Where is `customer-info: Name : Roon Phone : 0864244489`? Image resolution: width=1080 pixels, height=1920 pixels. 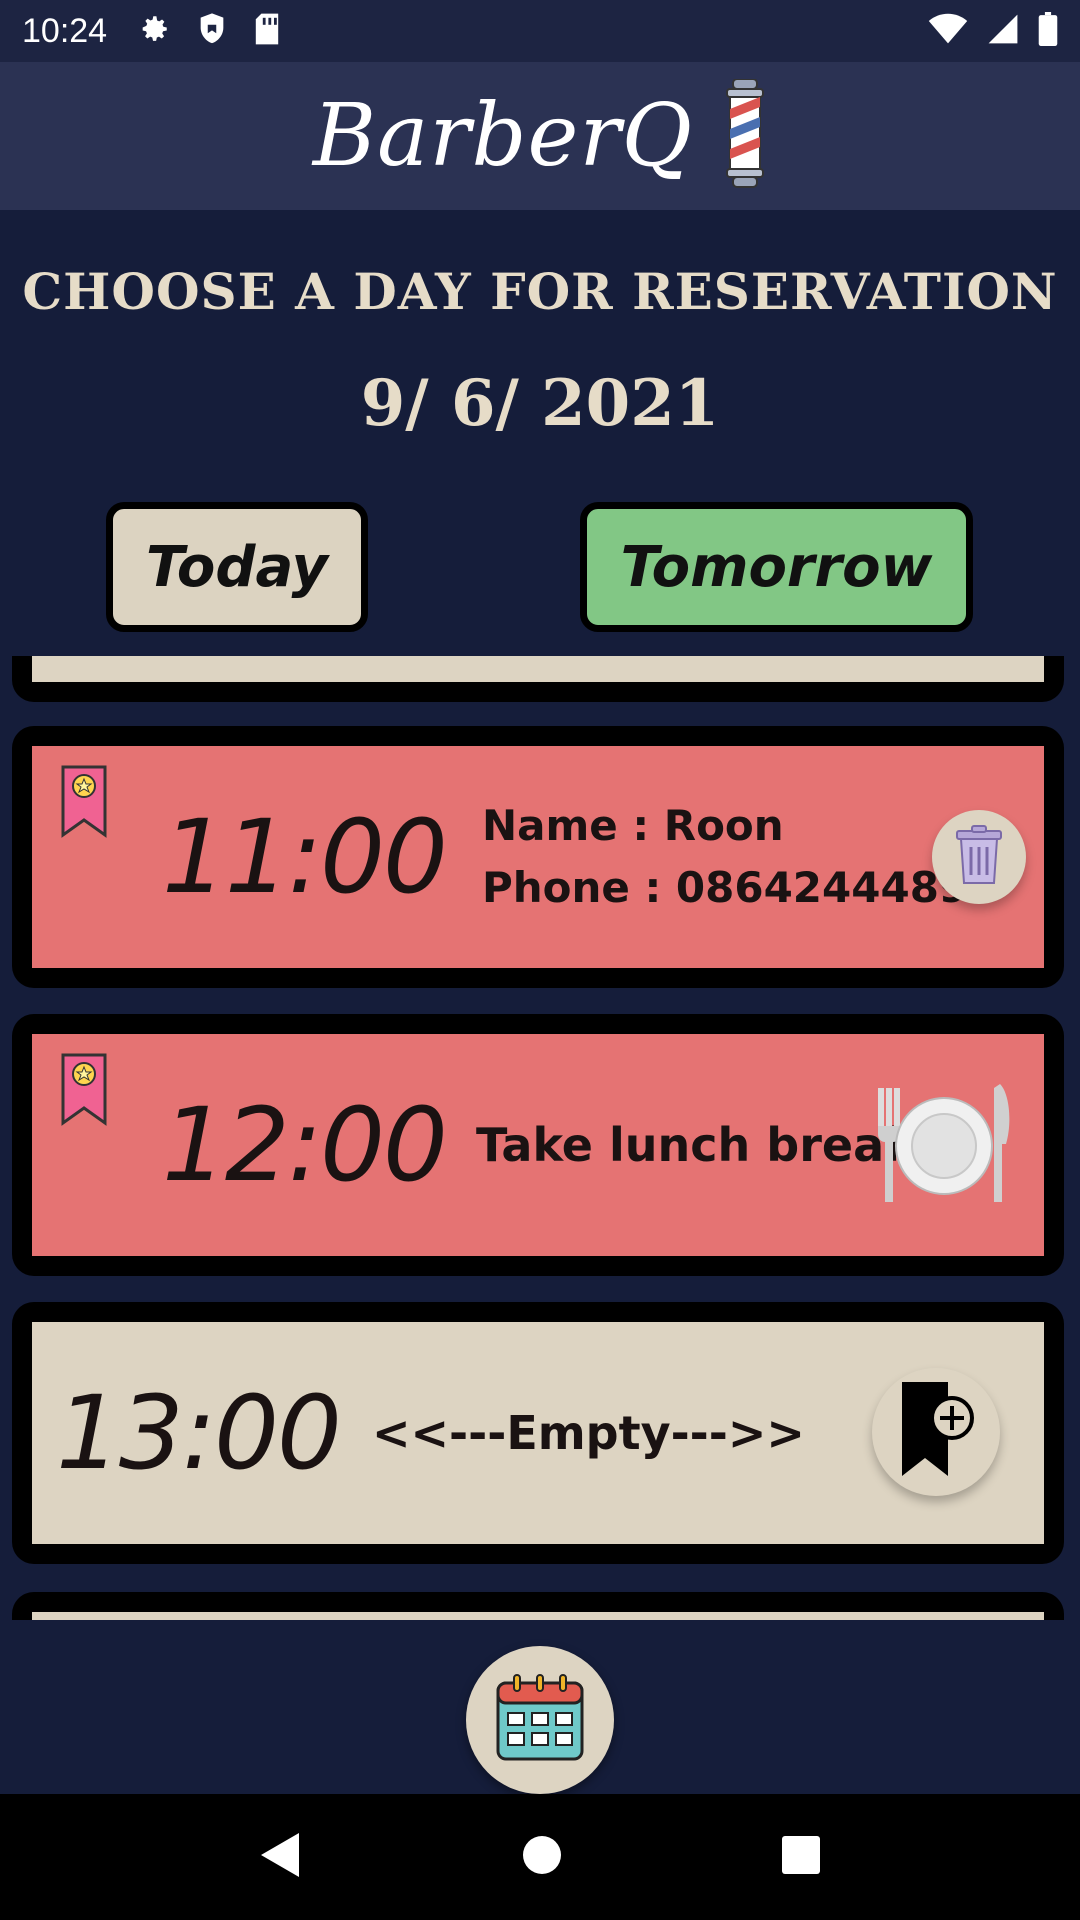 customer-info: Name : Roon Phone : 0864244489 is located at coordinates (725, 857).